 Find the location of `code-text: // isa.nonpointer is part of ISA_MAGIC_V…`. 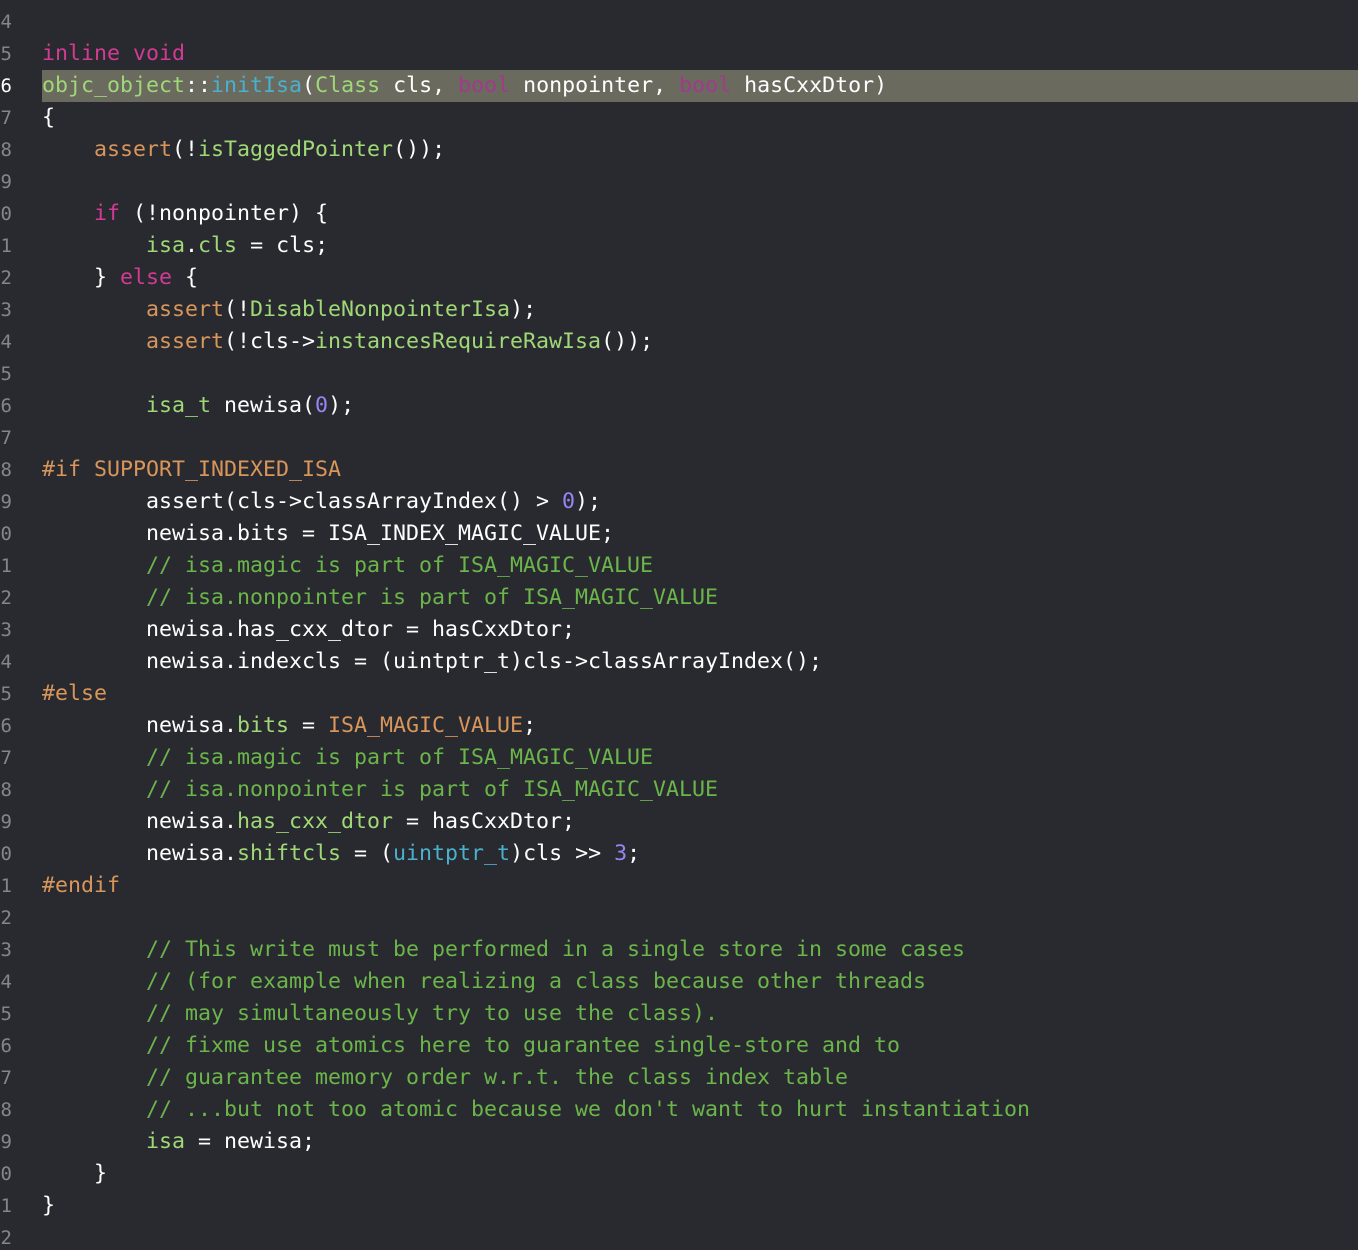

code-text: // isa.nonpointer is part of ISA_MAGIC_V… is located at coordinates (700, 598).